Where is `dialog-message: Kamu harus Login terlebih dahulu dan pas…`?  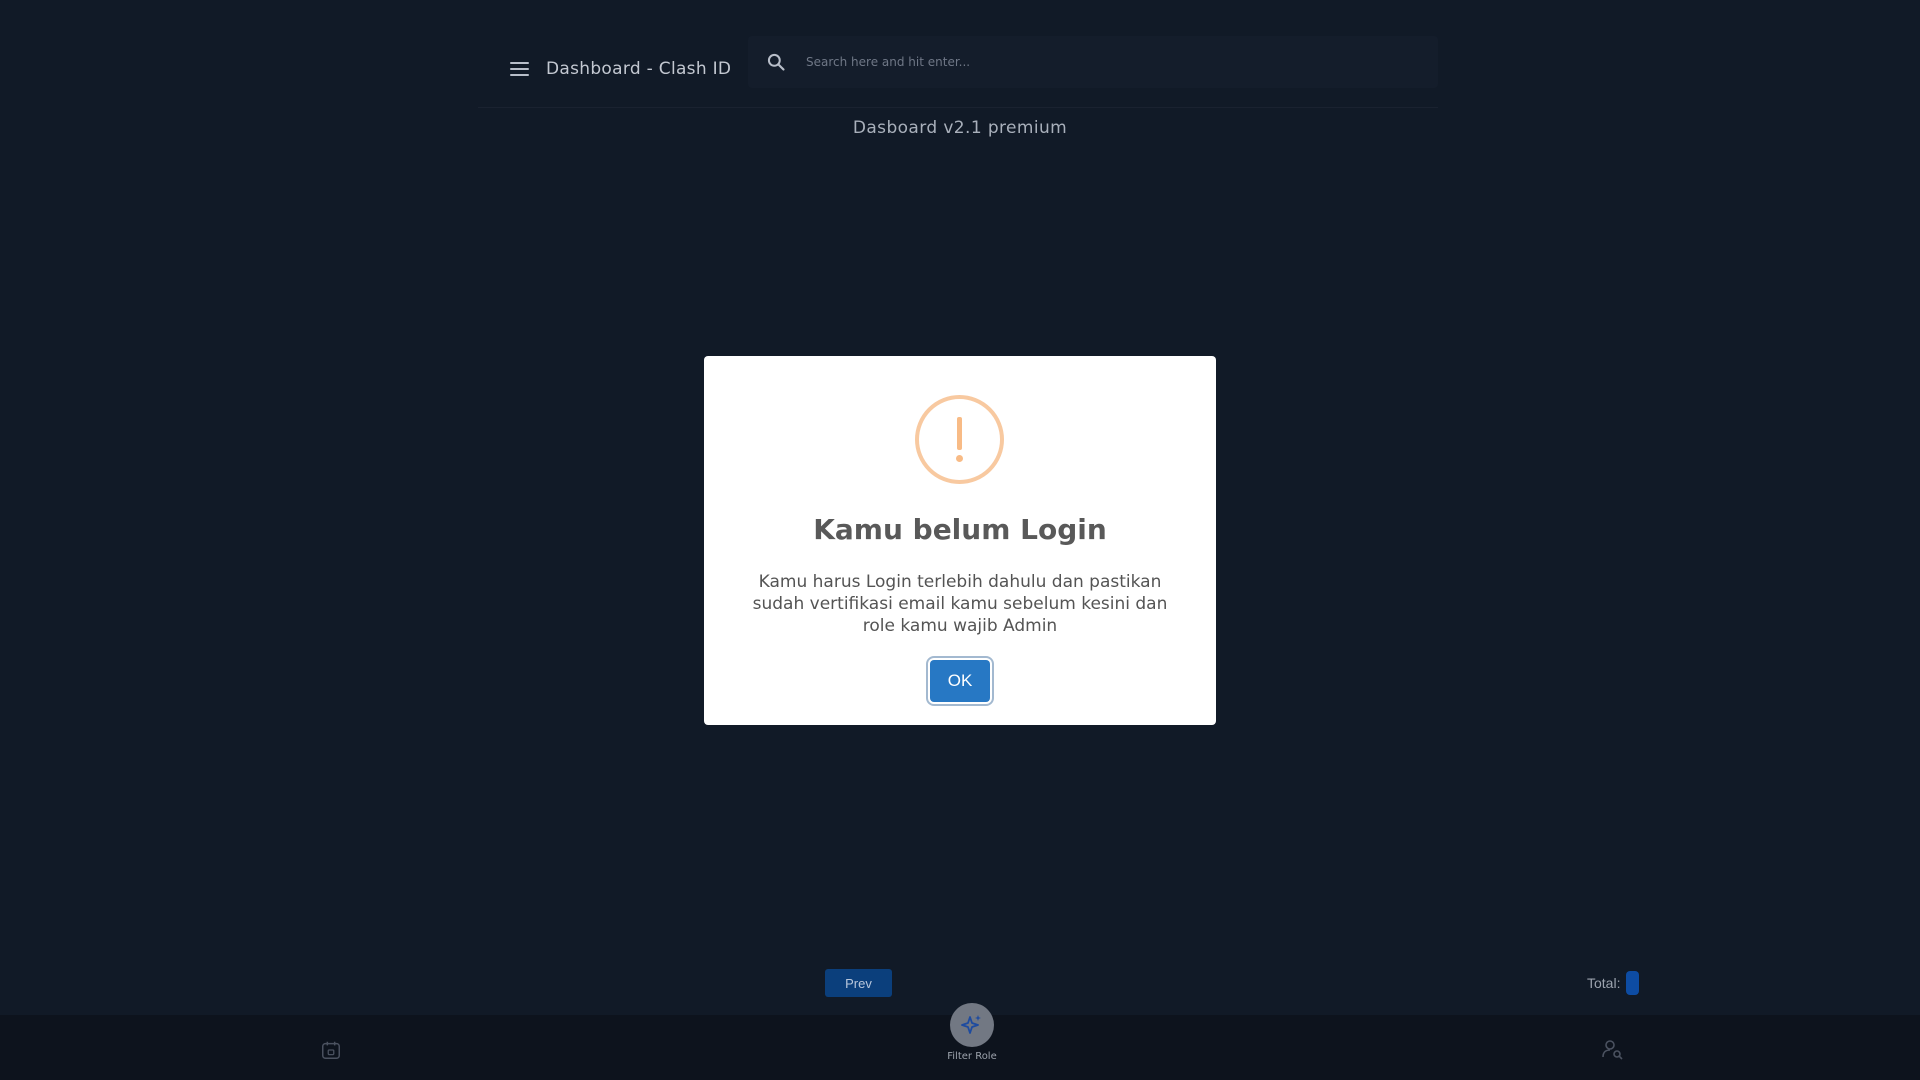
dialog-message: Kamu harus Login terlebih dahulu dan pas… is located at coordinates (960, 604).